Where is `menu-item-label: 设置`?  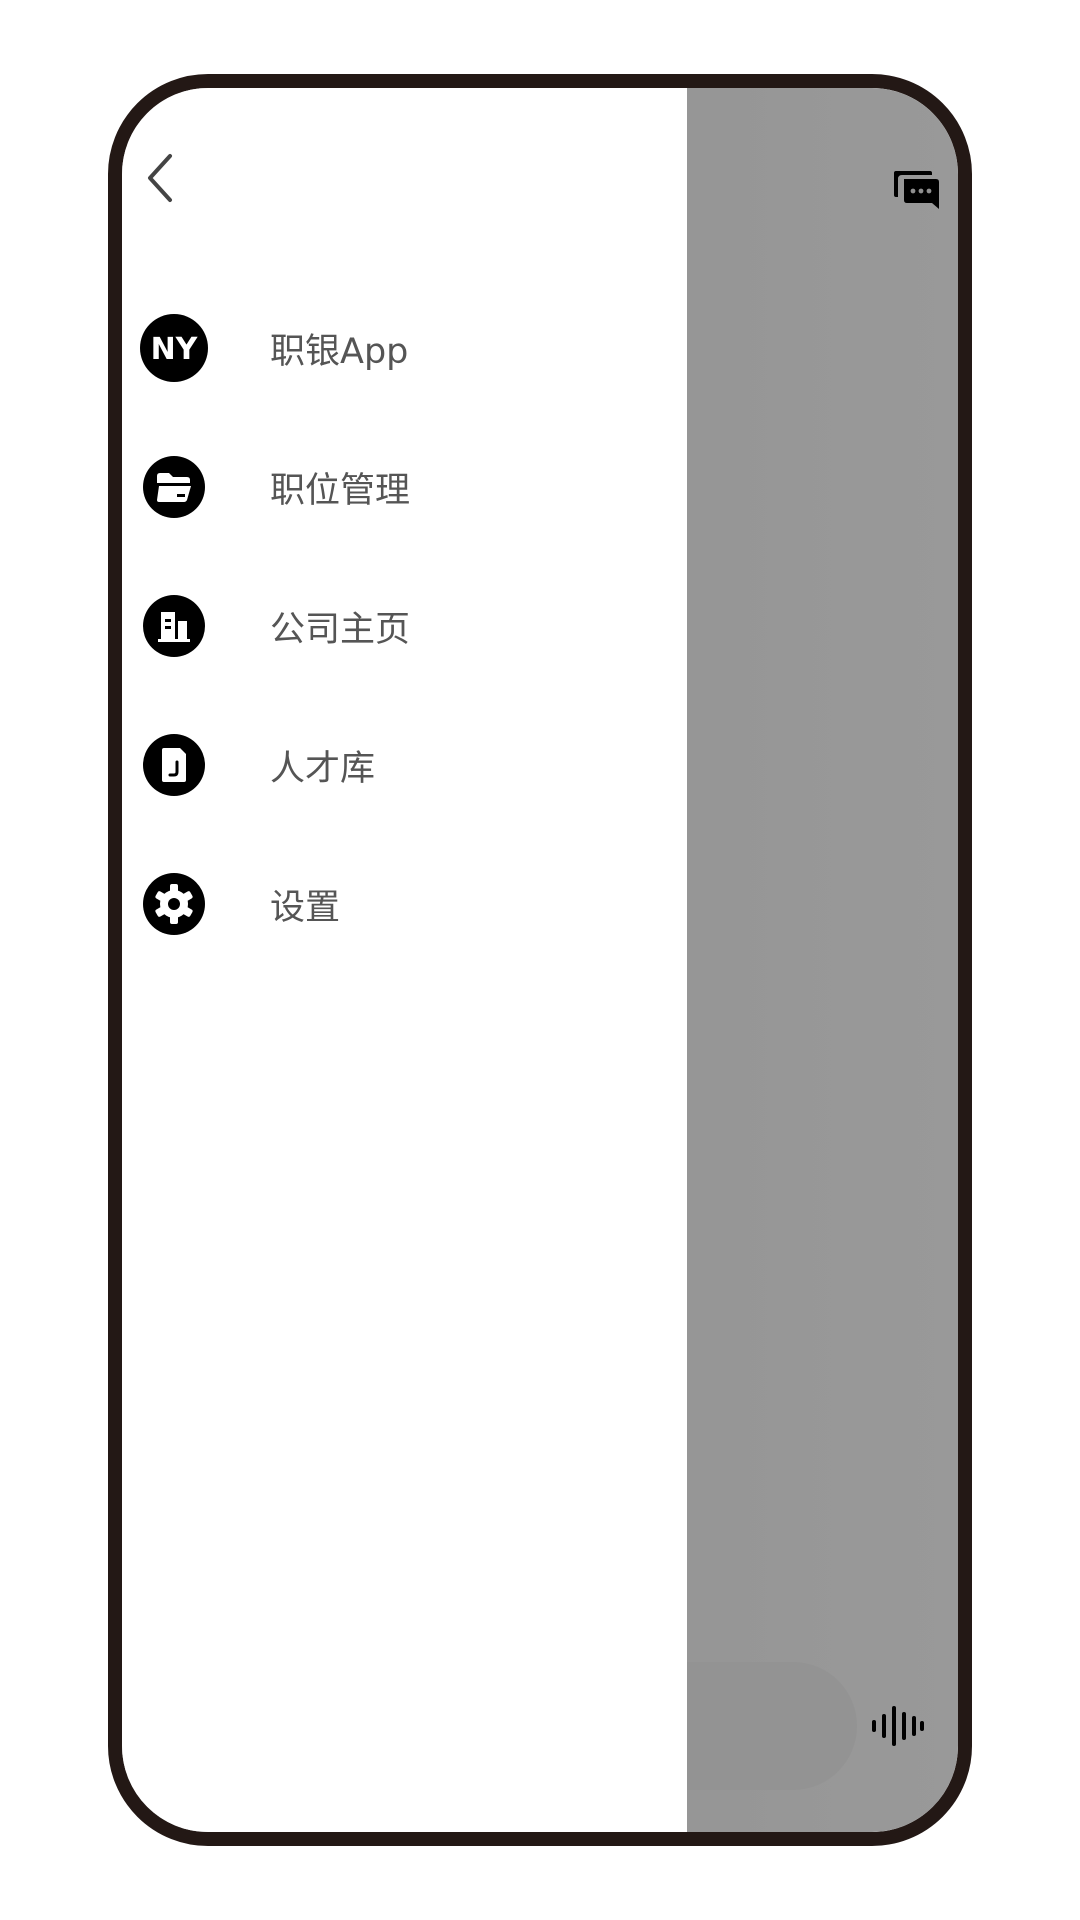
menu-item-label: 设置 is located at coordinates (305, 907).